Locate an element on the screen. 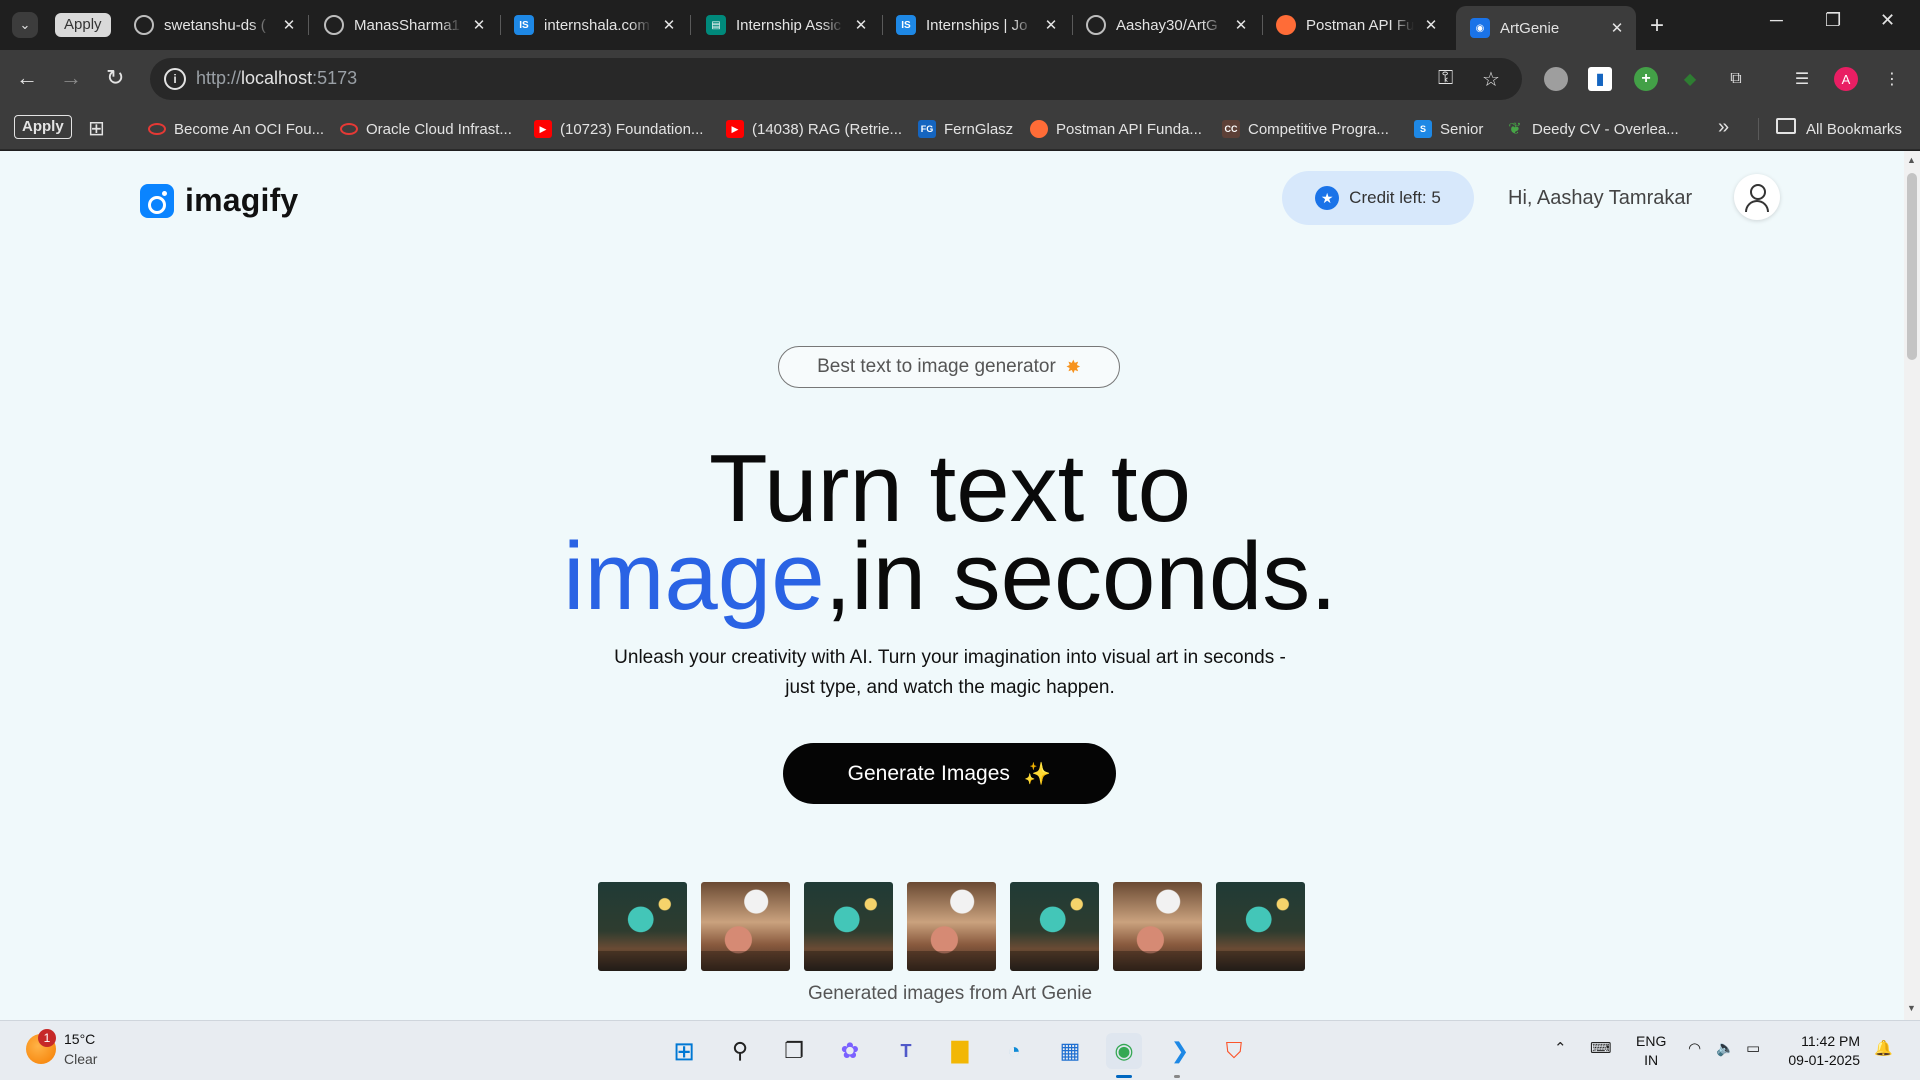 Image resolution: width=1920 pixels, height=1080 pixels. tab-github-aashay: Aashay30/ArtG ✕ is located at coordinates (1166, 25).